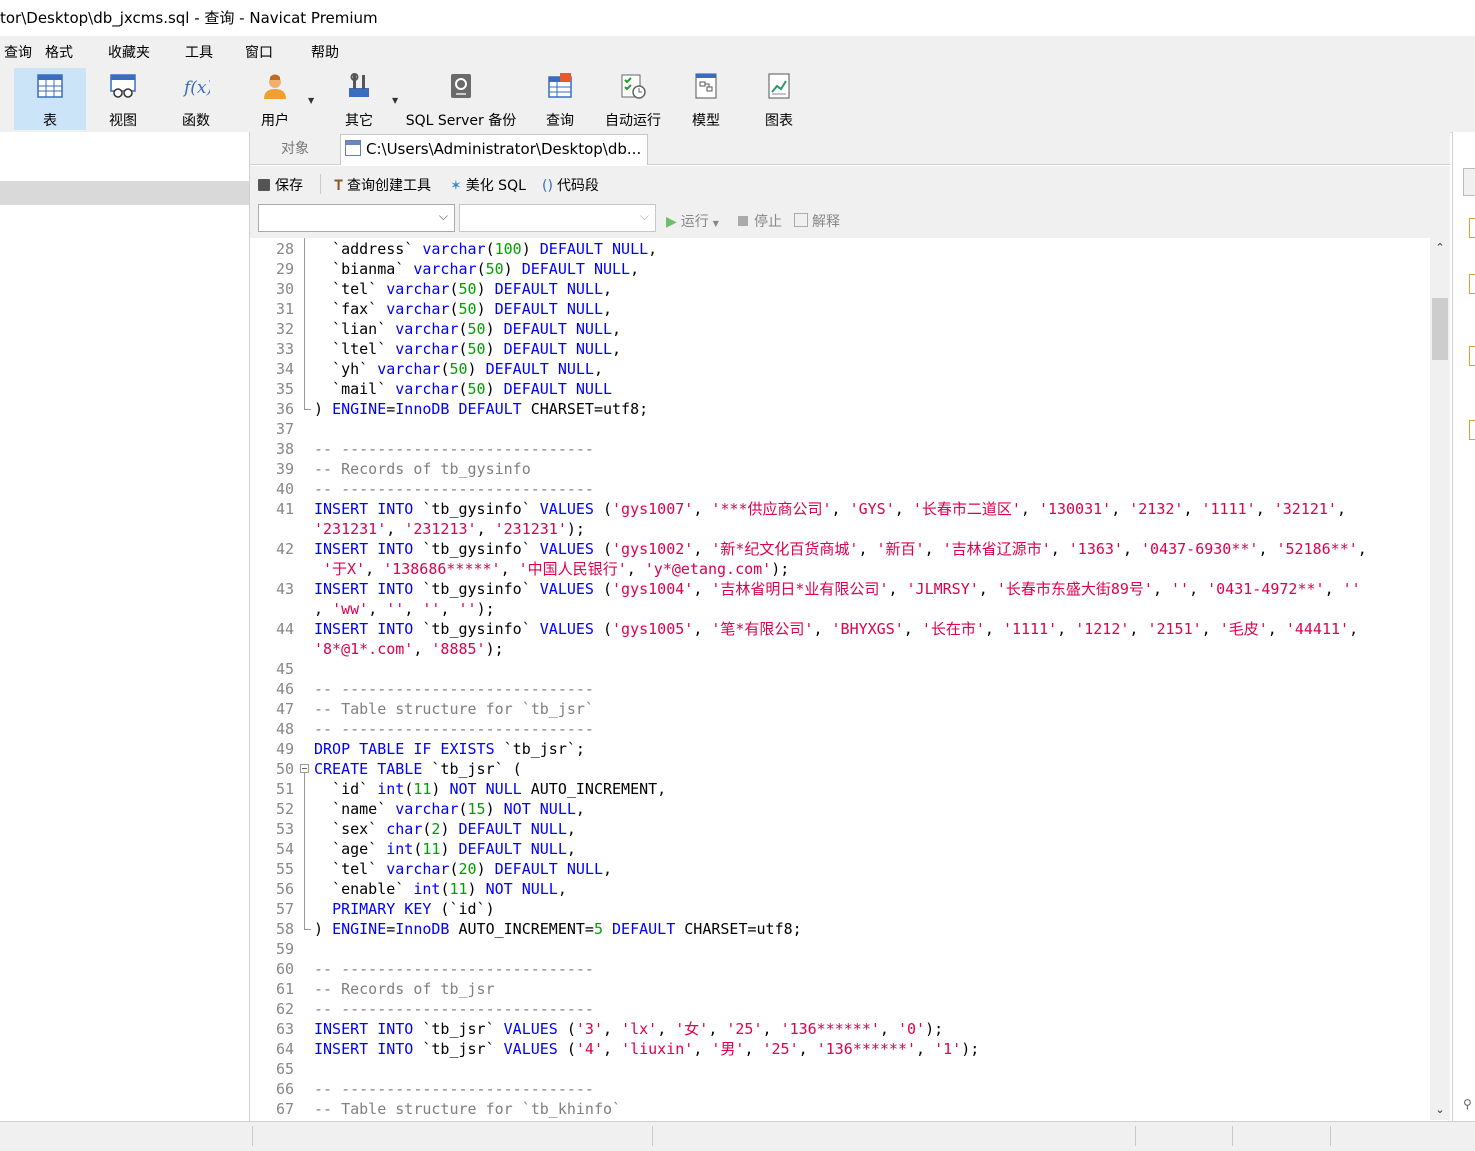  Describe the element at coordinates (840, 869) in the screenshot. I see `code-line: 55 `tel` varchar(20) DEFAULT NULL,` at that location.